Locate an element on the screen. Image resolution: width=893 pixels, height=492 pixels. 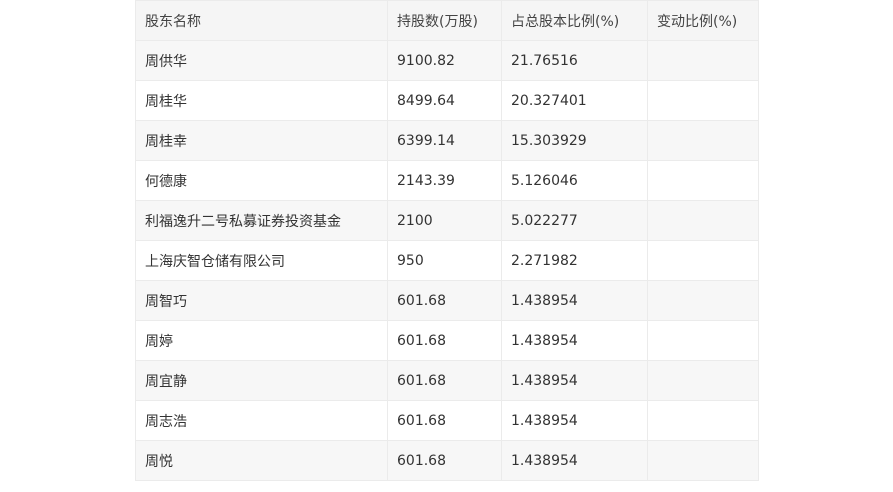
cell-share-ratio: 21.76516 is located at coordinates (574, 60).